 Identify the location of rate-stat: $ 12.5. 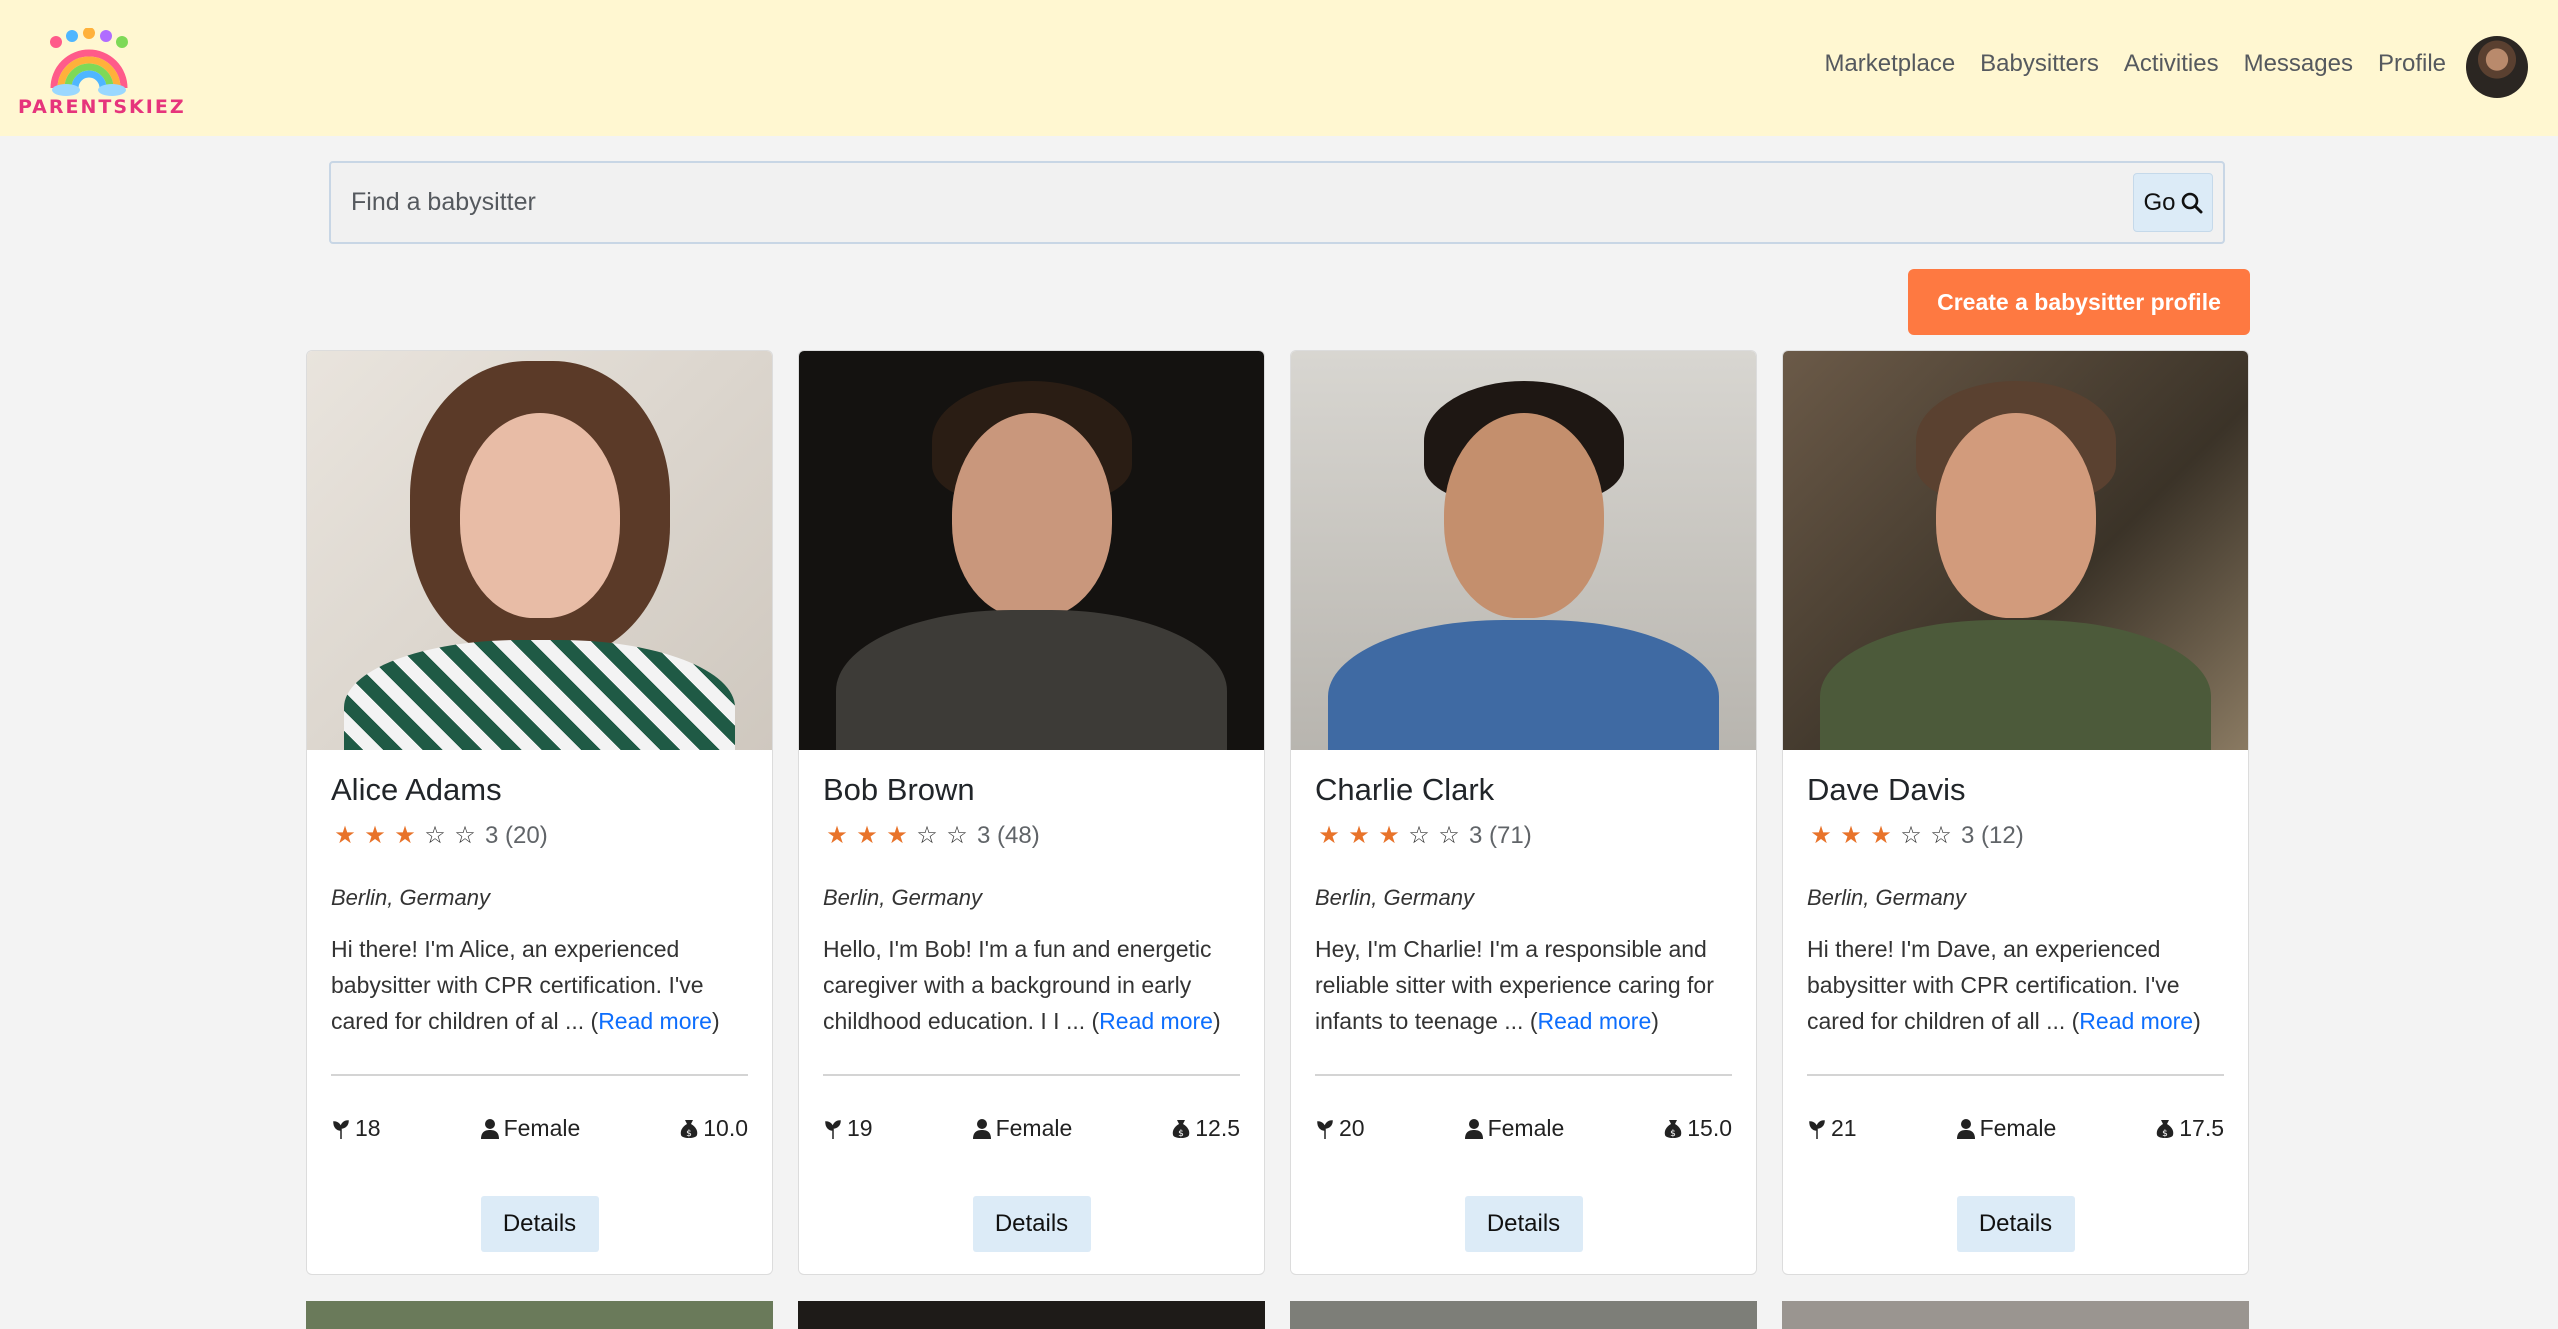
(1205, 1128).